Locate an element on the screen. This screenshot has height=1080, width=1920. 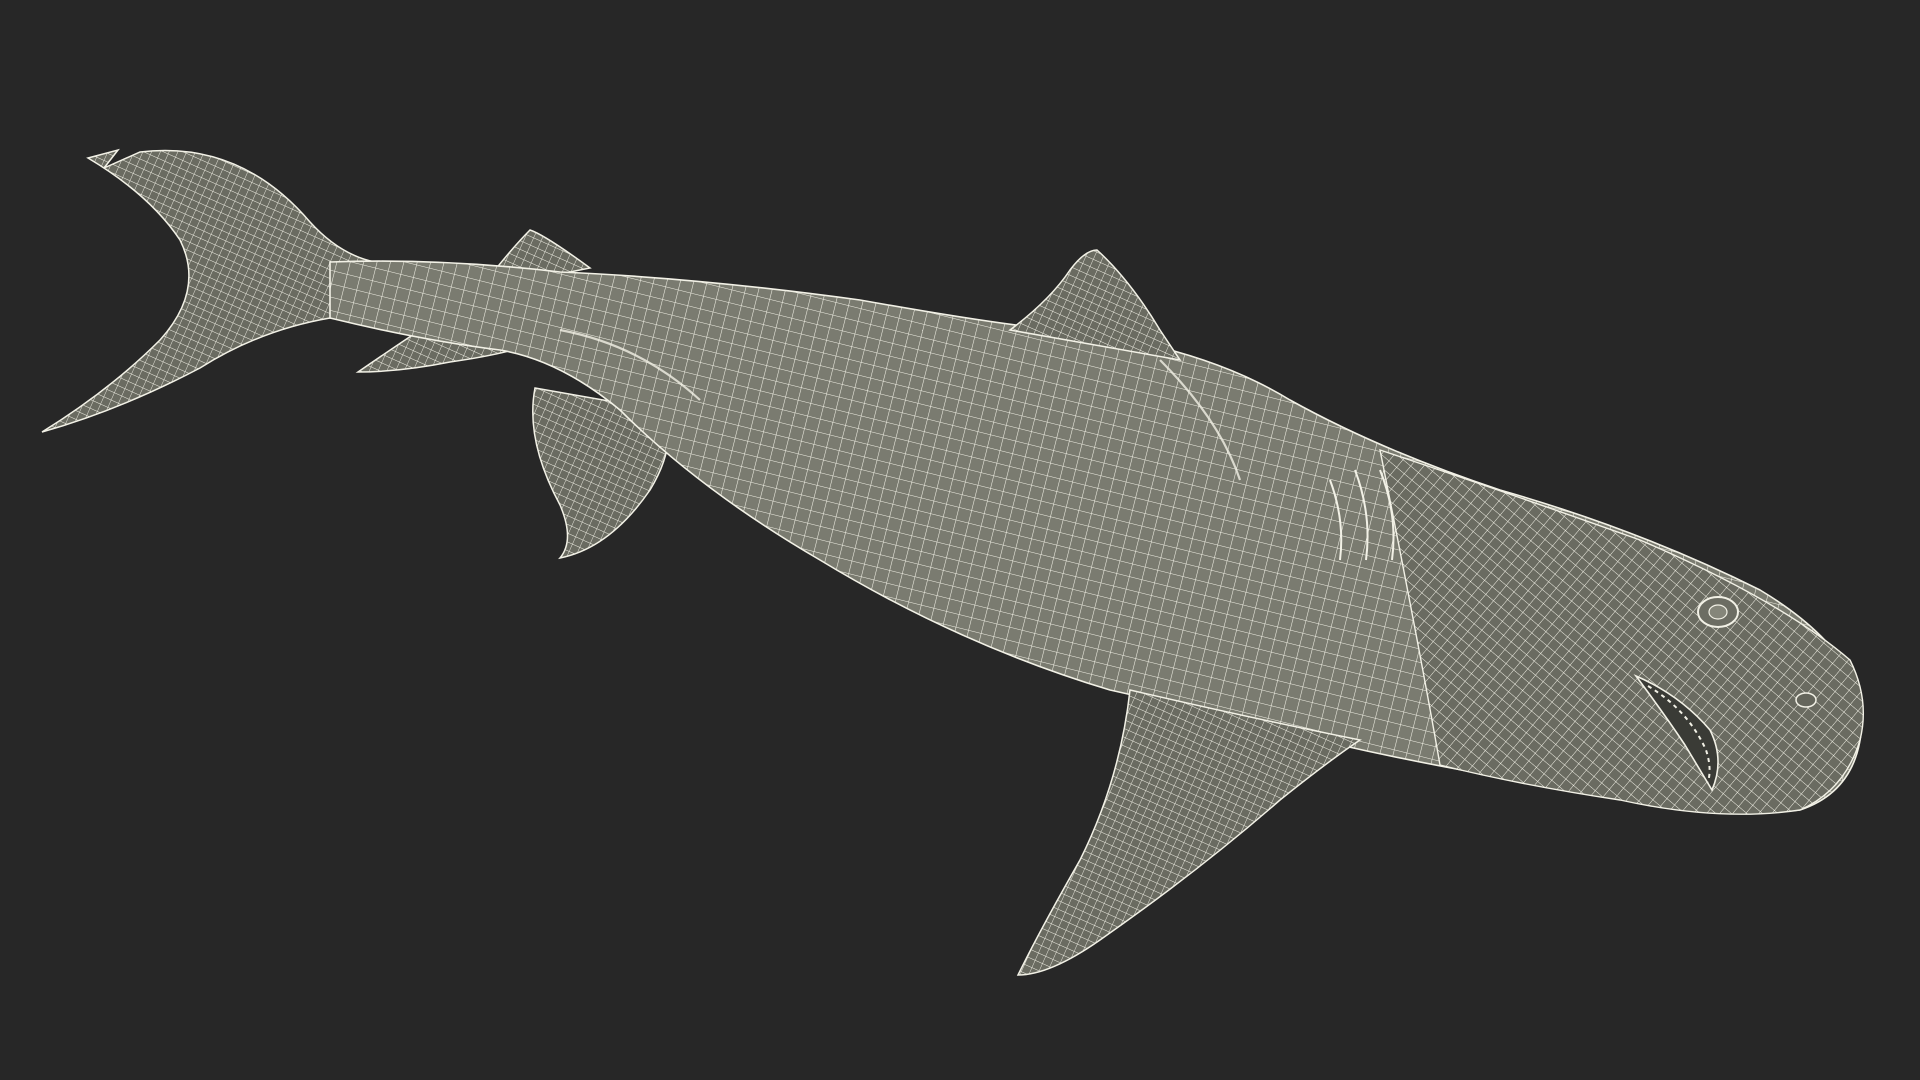
shark-head is located at coordinates (1621, 631).